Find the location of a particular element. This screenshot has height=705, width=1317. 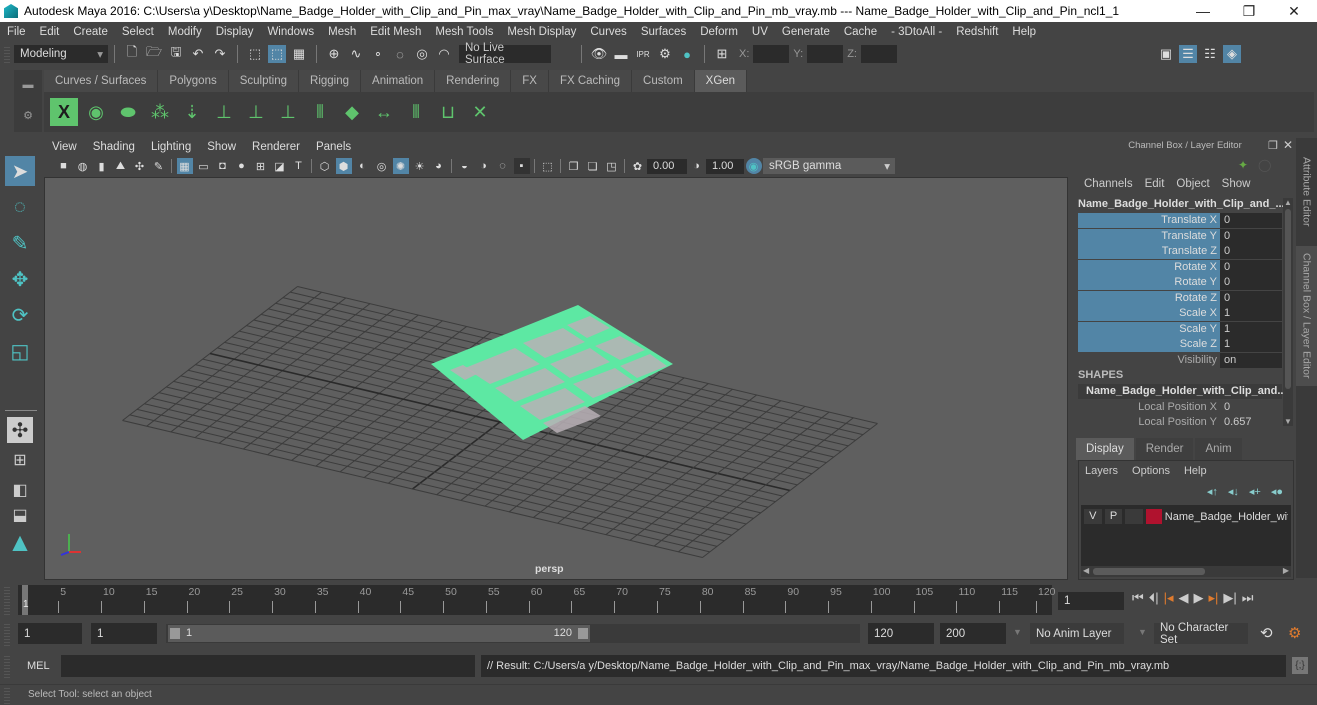

modeling-toolkit-icon: ▣ is located at coordinates (1166, 54).